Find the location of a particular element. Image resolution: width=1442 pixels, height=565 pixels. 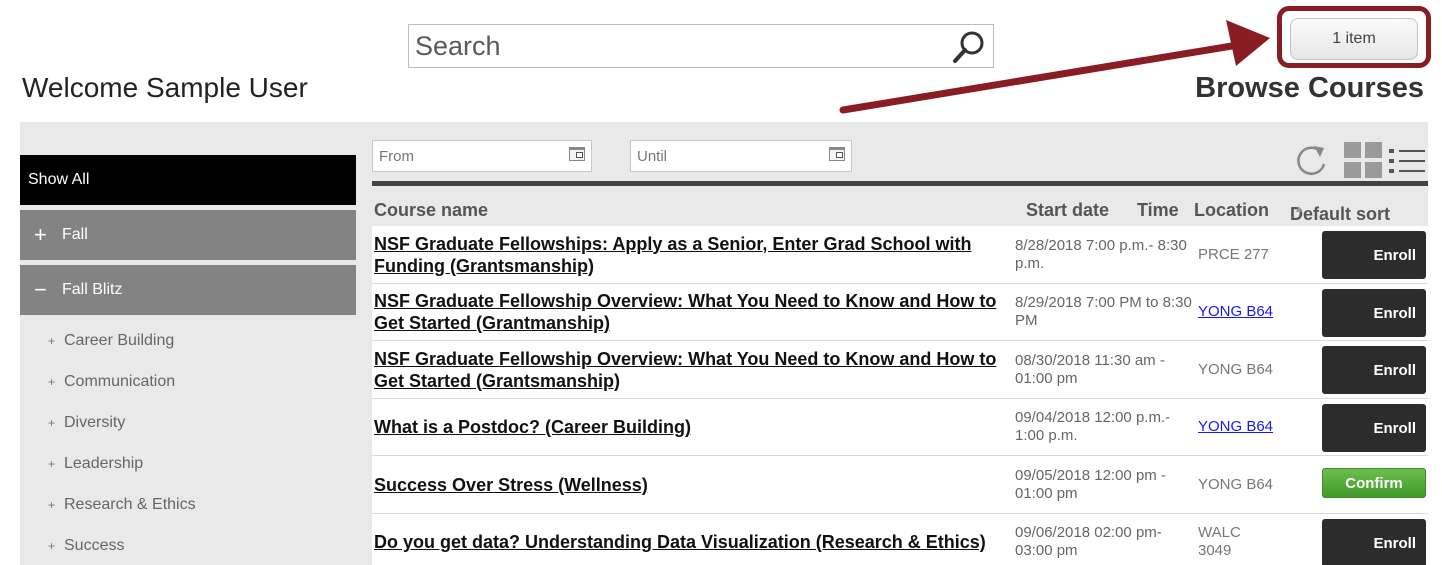

until-date-input is located at coordinates (726, 156).